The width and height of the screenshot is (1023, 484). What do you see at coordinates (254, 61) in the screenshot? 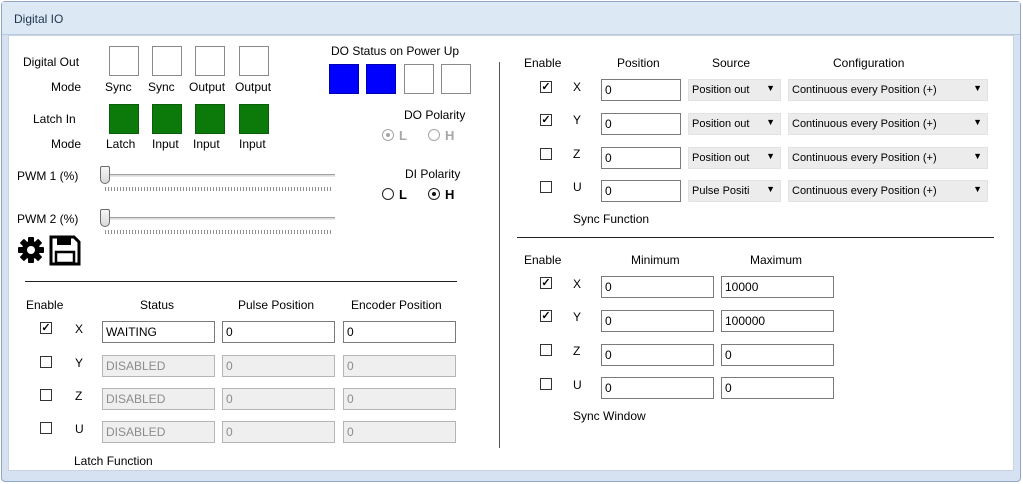
I see `digital-out-4-box` at bounding box center [254, 61].